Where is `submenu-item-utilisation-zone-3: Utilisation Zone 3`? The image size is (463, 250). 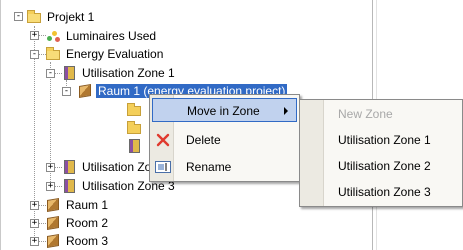
submenu-item-utilisation-zone-3: Utilisation Zone 3 is located at coordinates (382, 192).